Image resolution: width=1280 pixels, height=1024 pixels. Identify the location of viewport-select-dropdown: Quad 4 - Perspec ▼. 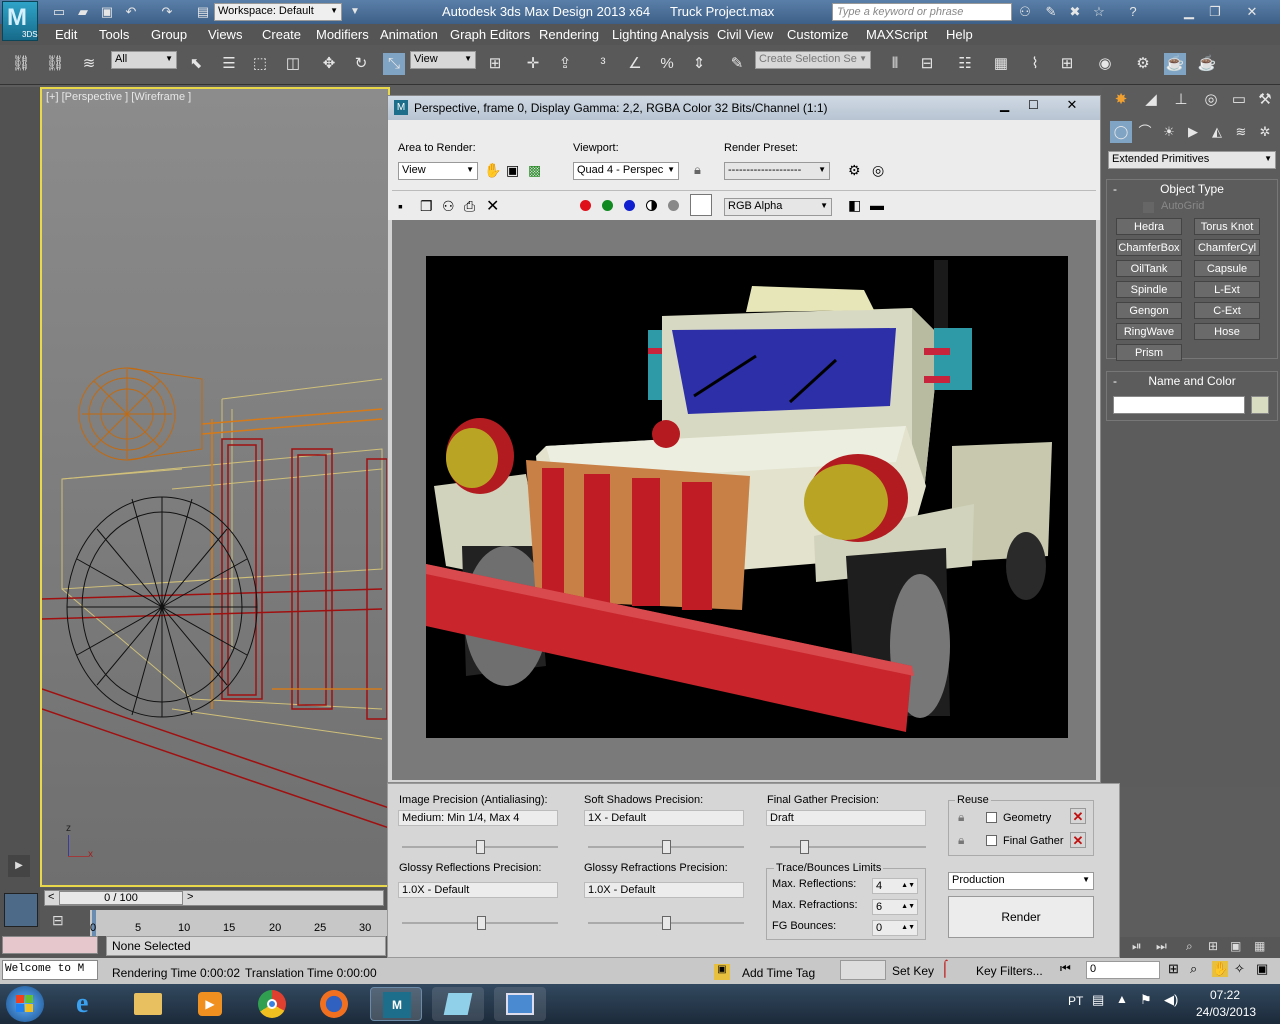
(626, 171).